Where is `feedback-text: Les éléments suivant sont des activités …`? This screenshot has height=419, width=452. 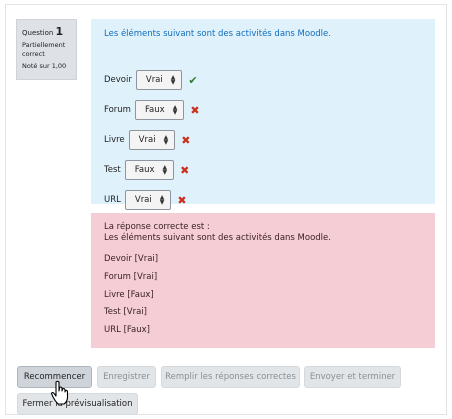 feedback-text: Les éléments suivant sont des activités … is located at coordinates (217, 238).